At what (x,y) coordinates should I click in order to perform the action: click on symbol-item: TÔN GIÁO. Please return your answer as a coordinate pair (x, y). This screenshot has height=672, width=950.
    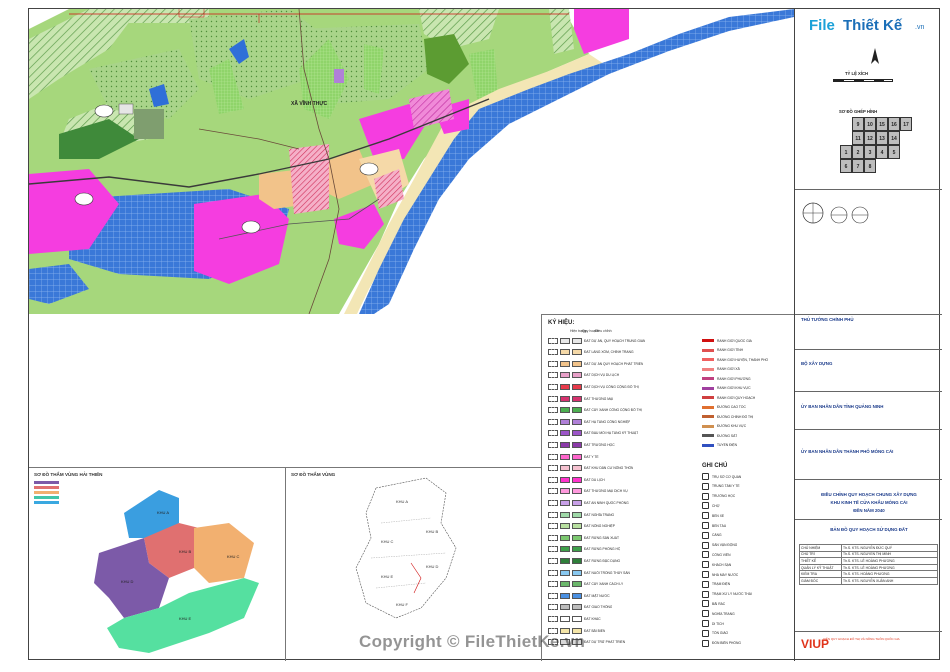
    Looking at the image, I should click on (715, 633).